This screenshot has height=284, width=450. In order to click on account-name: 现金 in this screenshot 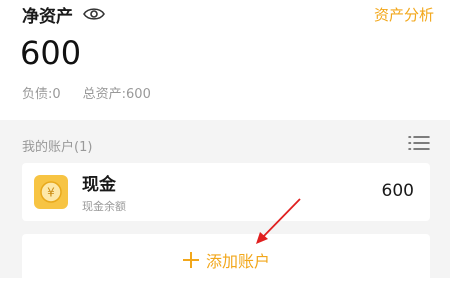, I will do `click(99, 185)`.